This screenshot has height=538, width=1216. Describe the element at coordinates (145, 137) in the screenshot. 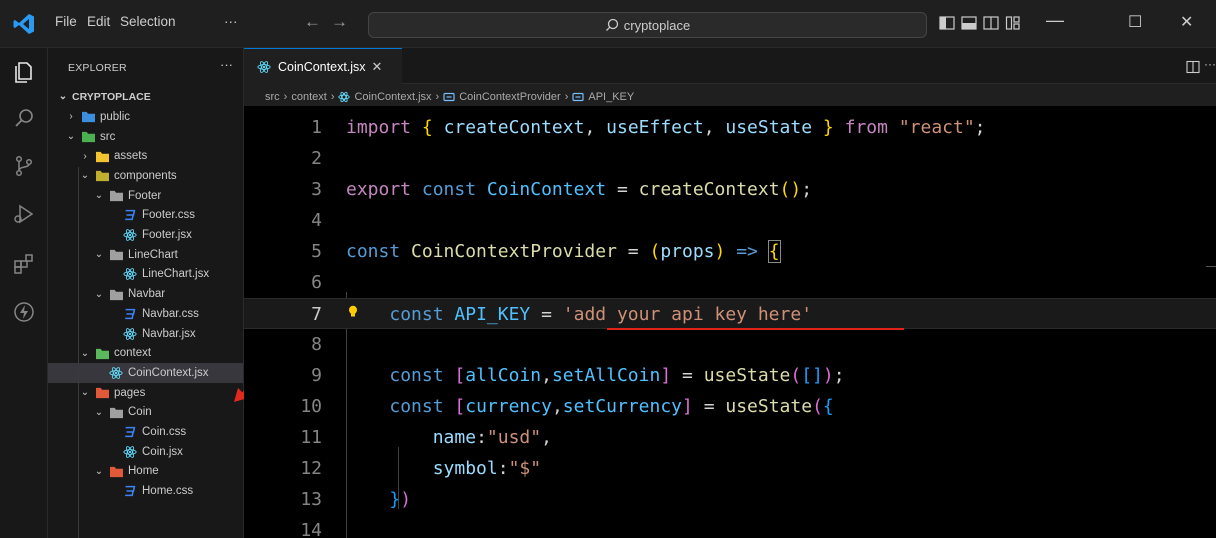

I see `tree-item-src: ⌄ src` at that location.